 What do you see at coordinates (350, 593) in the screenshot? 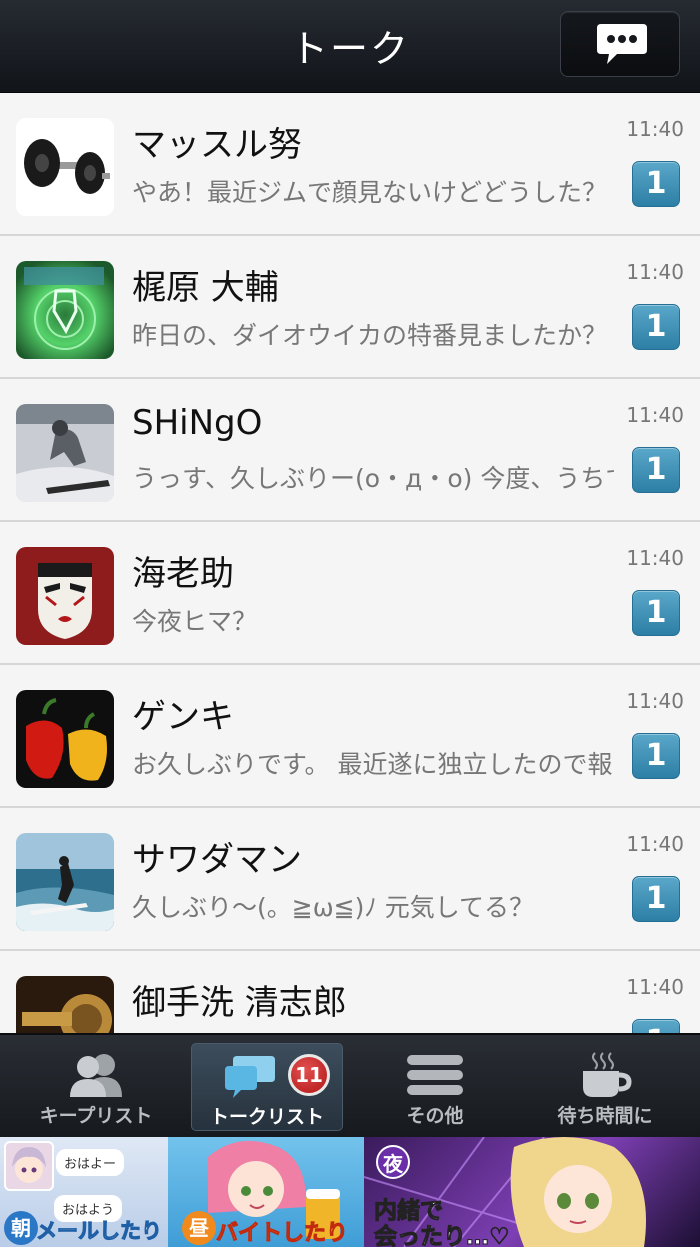
I see `chat-row: 海老助 今夜ヒマ？ 11:40 1` at bounding box center [350, 593].